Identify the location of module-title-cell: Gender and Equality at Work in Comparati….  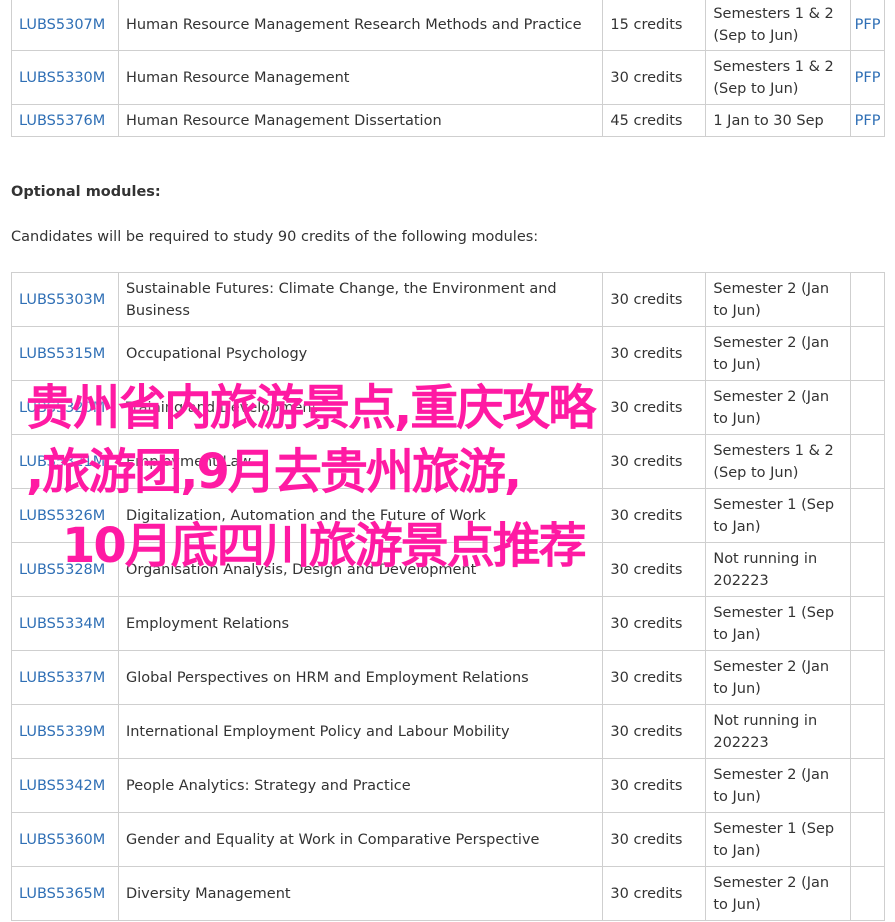
(360, 839).